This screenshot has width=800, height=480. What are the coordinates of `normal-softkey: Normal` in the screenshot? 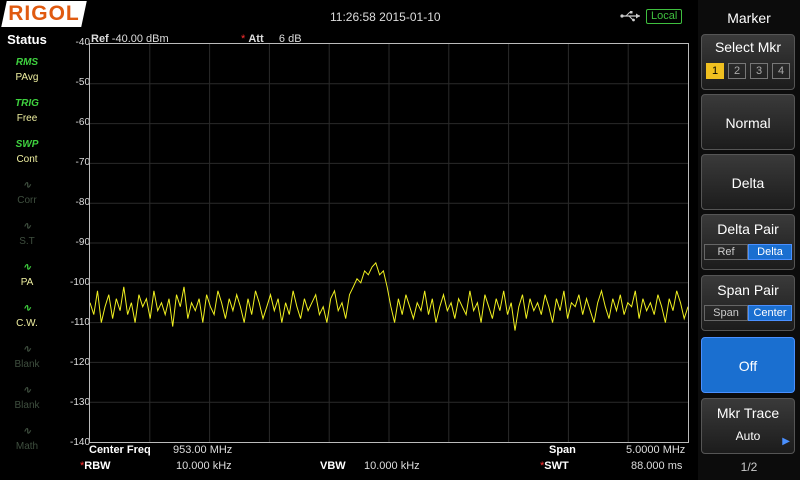 It's located at (748, 122).